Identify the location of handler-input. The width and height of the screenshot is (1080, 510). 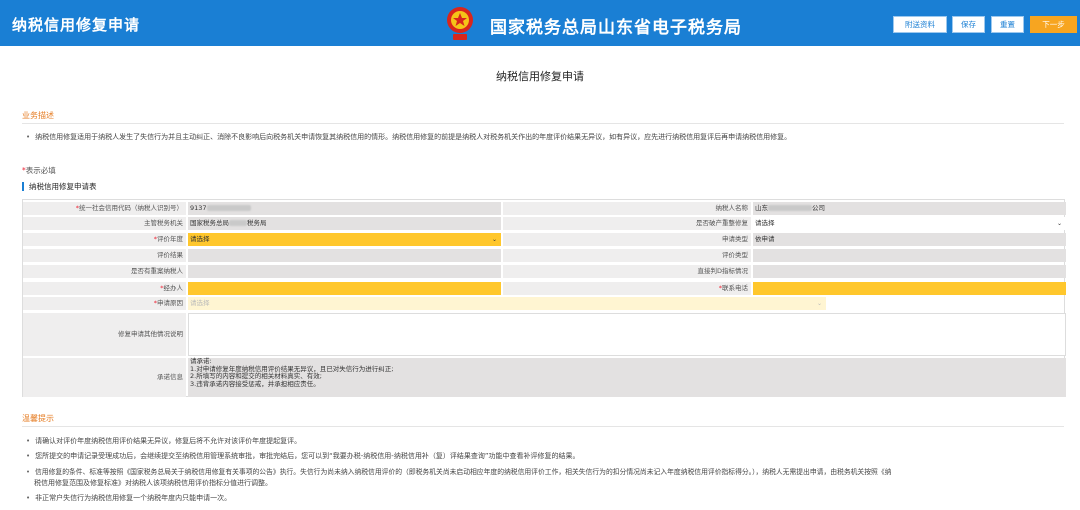
(344, 288).